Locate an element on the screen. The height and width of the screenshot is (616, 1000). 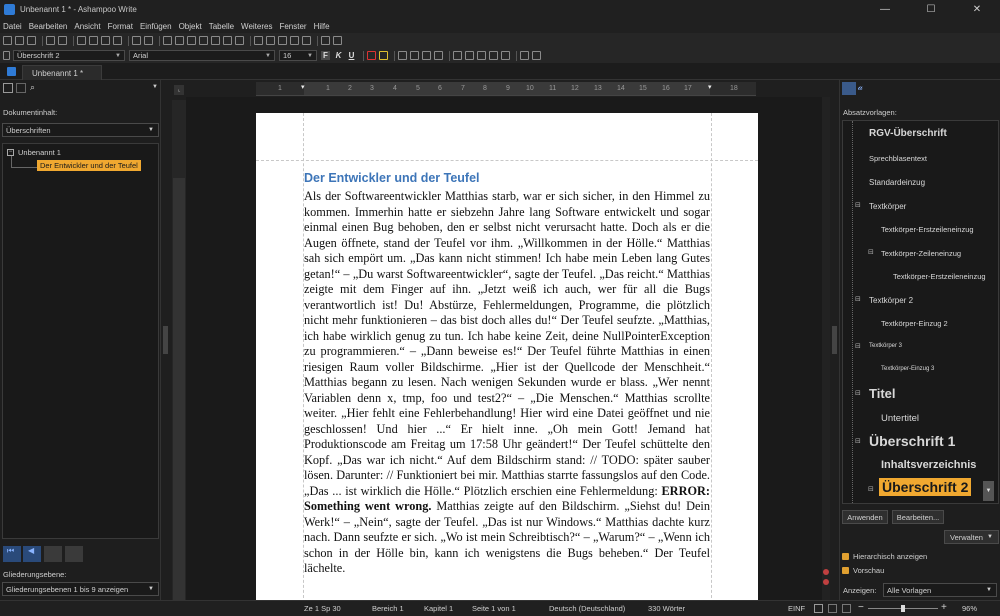
menu-bearbeiten: Bearbeiten is located at coordinates (48, 26).